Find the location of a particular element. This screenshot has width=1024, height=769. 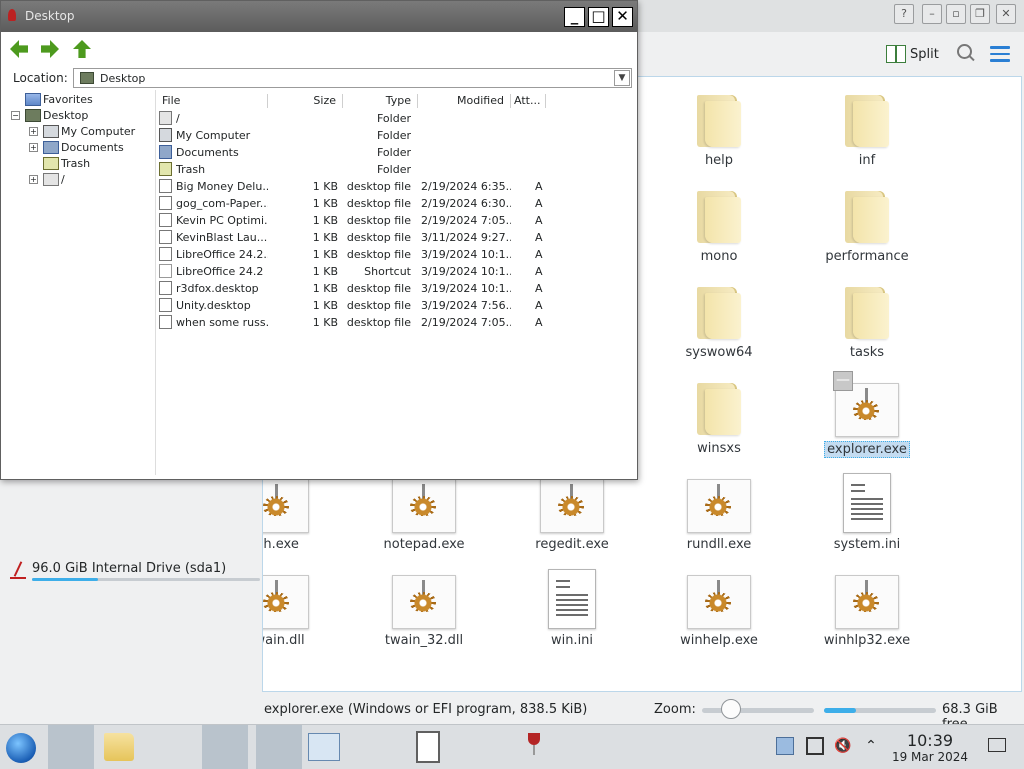

text-document-icon is located at coordinates (867, 503).